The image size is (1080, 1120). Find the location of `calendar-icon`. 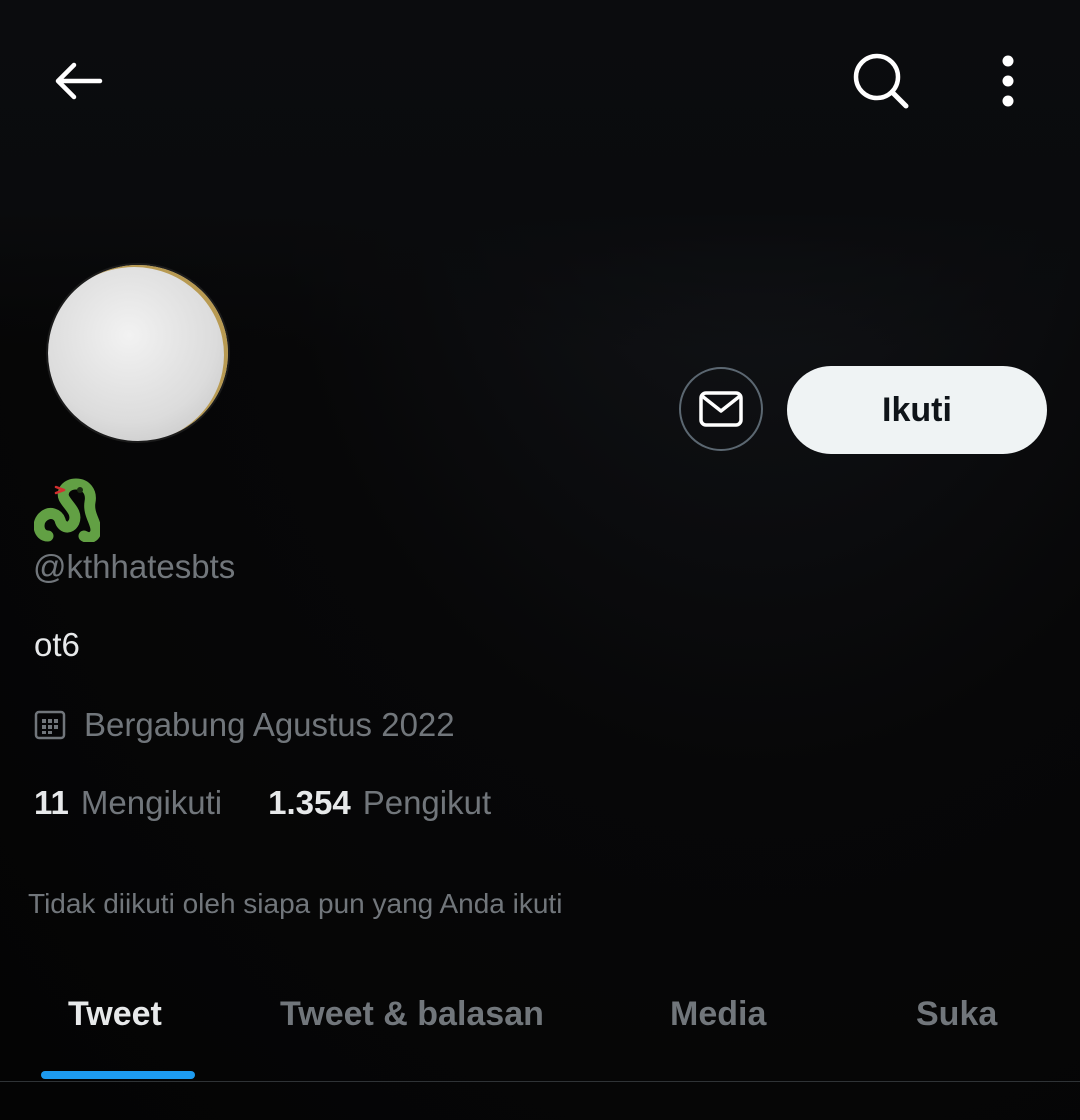

calendar-icon is located at coordinates (50, 725).